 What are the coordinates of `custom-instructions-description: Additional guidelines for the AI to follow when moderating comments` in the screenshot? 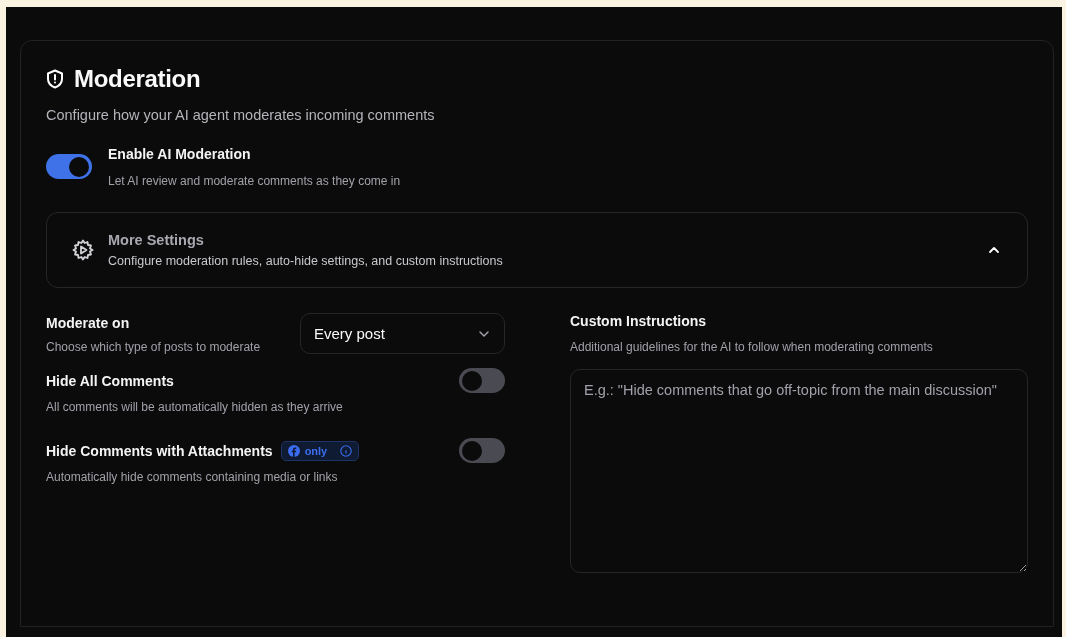 It's located at (752, 347).